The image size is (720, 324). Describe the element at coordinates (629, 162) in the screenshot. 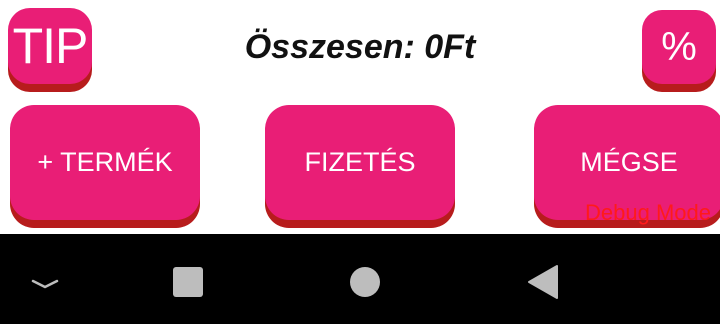

I see `cancel-label: MÉGSE` at that location.